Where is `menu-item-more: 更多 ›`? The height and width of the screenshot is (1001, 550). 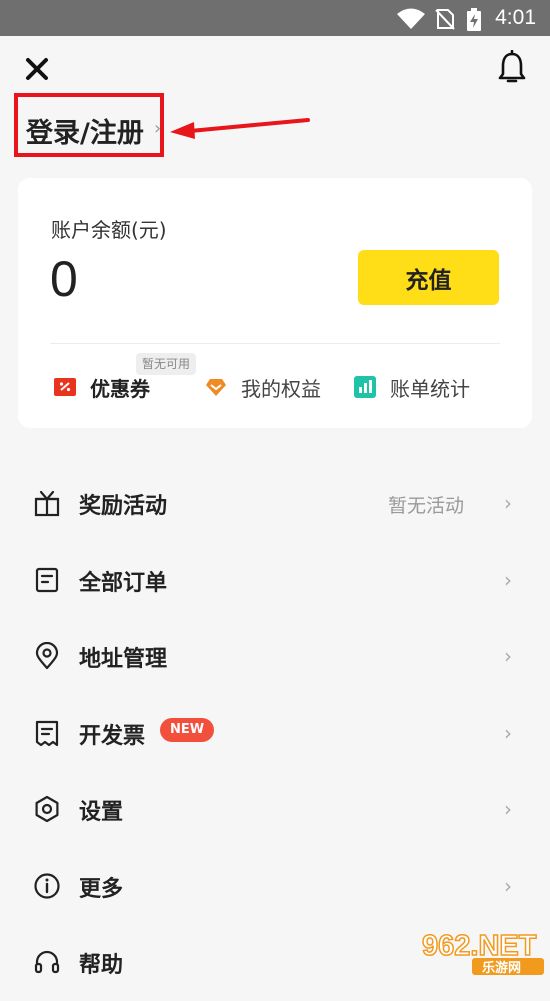 menu-item-more: 更多 › is located at coordinates (275, 886).